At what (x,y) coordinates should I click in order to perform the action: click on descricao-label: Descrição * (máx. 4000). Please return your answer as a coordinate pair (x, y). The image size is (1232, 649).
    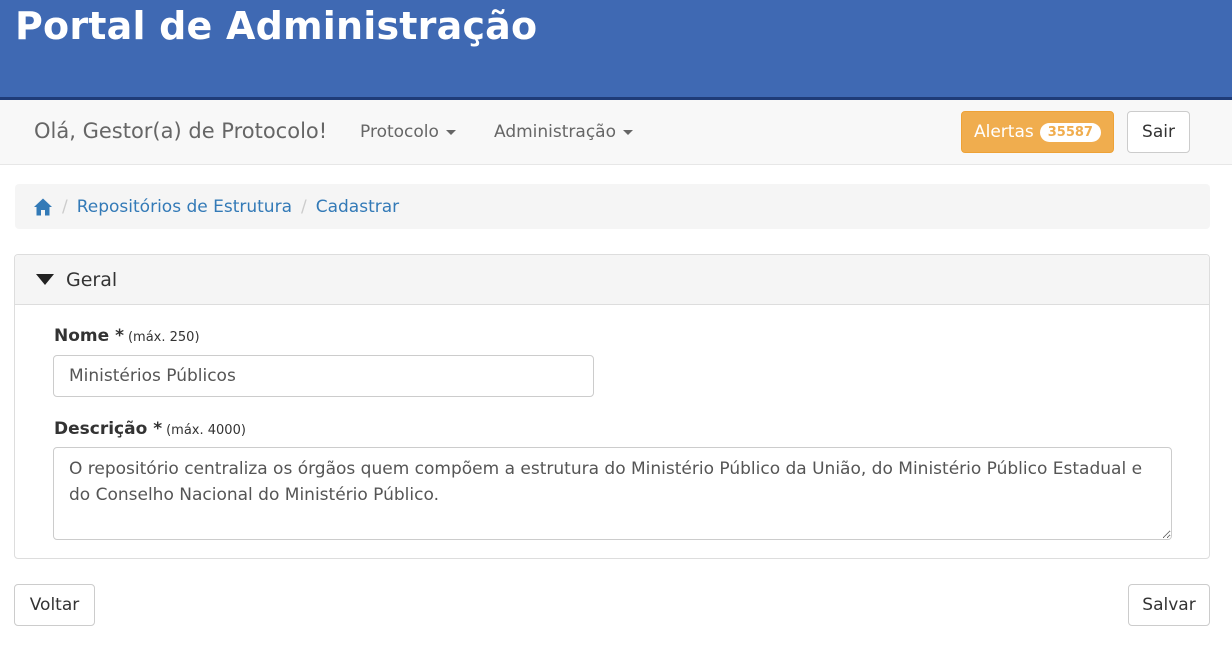
    Looking at the image, I should click on (150, 429).